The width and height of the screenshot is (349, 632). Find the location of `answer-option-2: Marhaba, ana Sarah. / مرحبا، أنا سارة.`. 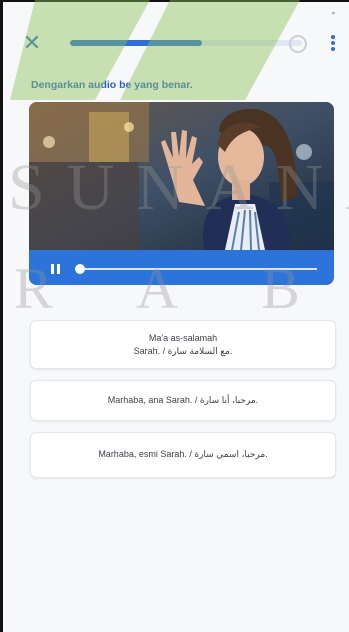

answer-option-2: Marhaba, ana Sarah. / مرحبا، أنا سارة. is located at coordinates (183, 400).